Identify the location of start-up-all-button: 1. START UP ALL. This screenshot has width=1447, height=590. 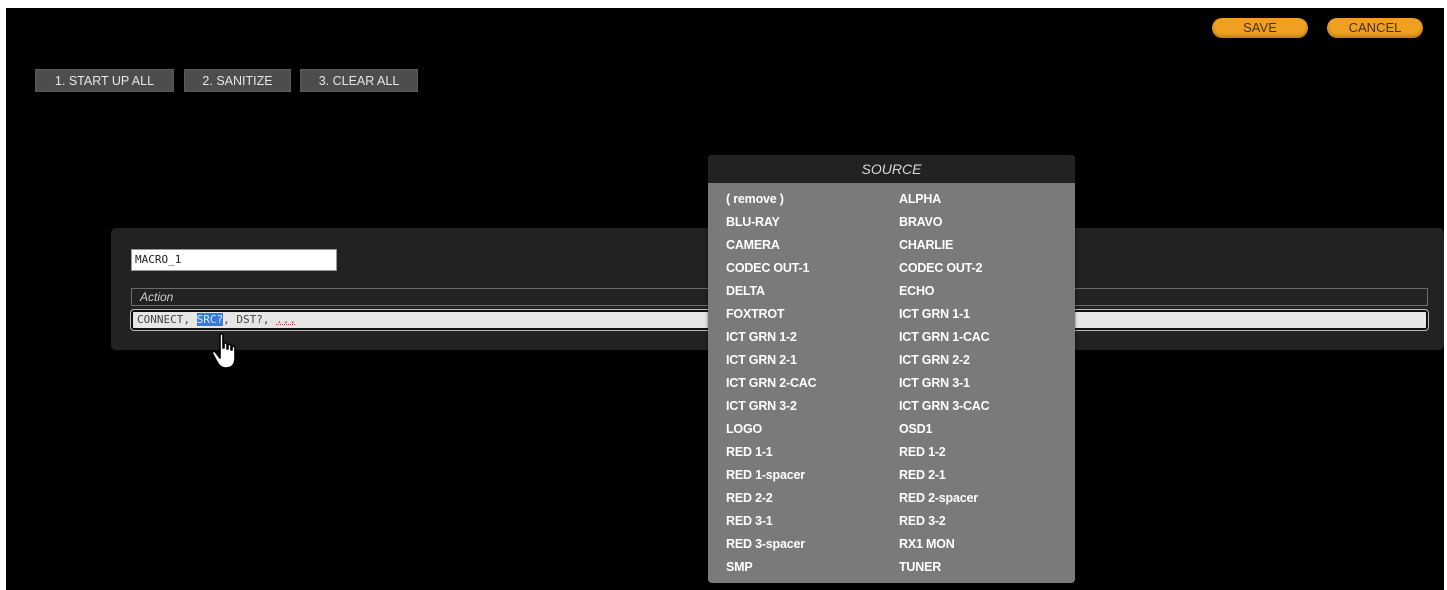
(104, 80).